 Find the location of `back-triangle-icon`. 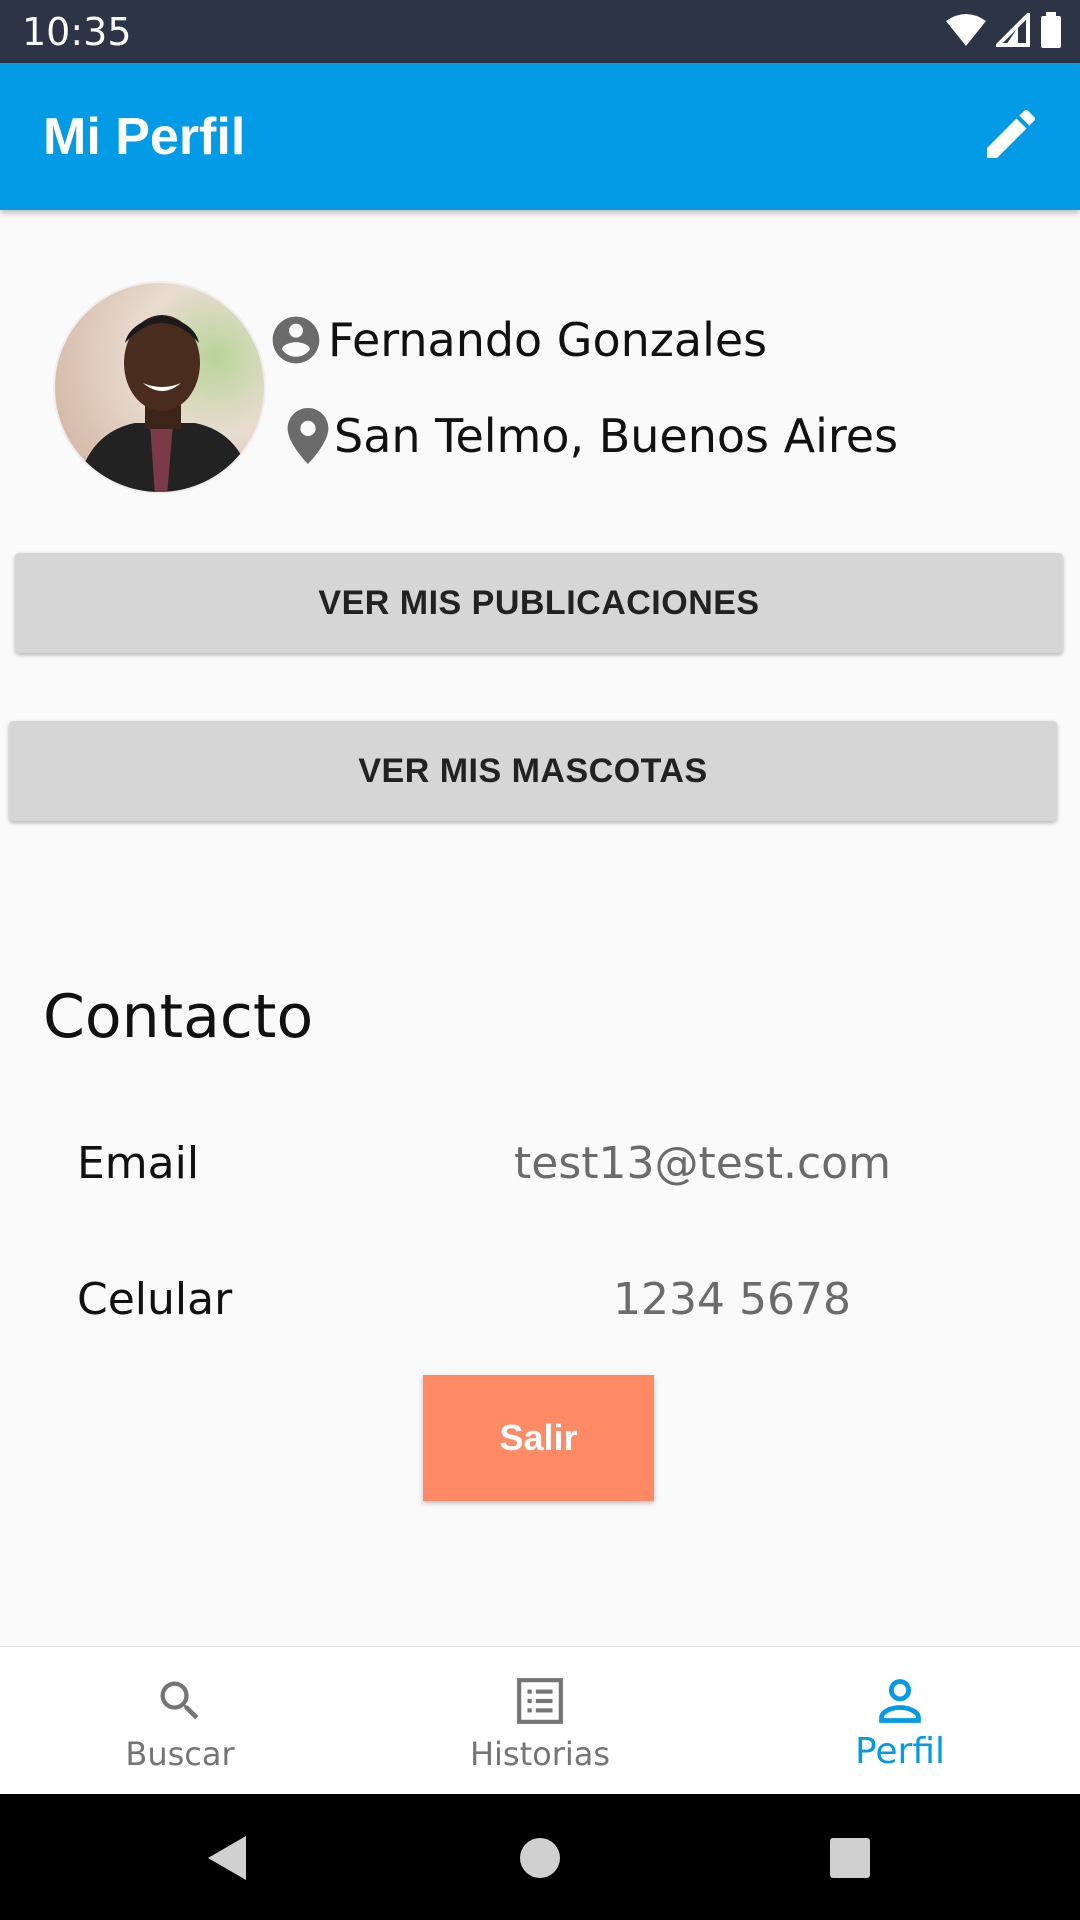

back-triangle-icon is located at coordinates (226, 1860).